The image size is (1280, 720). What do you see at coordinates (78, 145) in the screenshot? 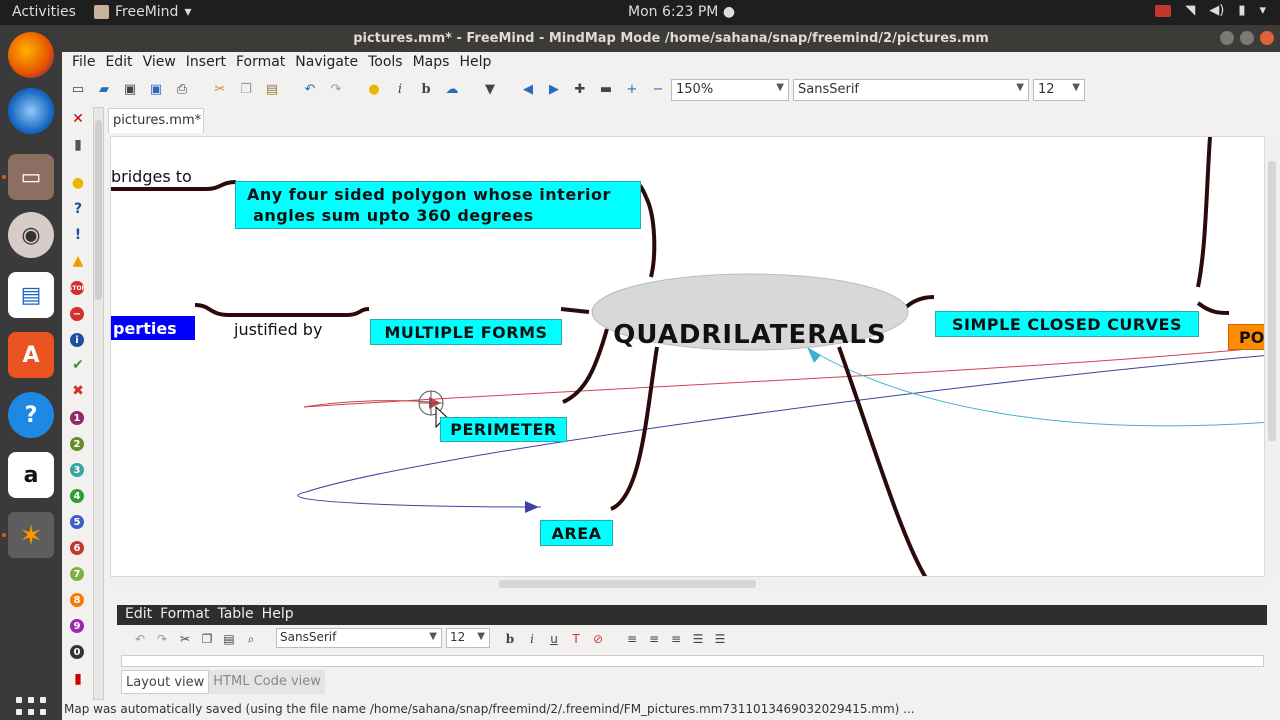
I see `trash-icon: ▮` at bounding box center [78, 145].